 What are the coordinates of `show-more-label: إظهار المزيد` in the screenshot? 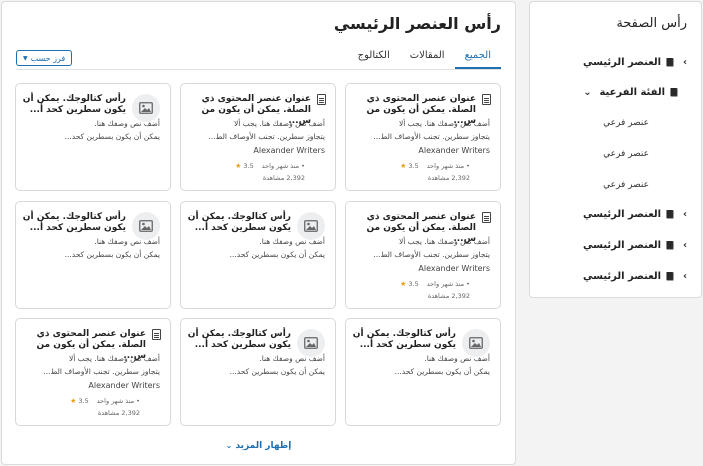 It's located at (263, 446).